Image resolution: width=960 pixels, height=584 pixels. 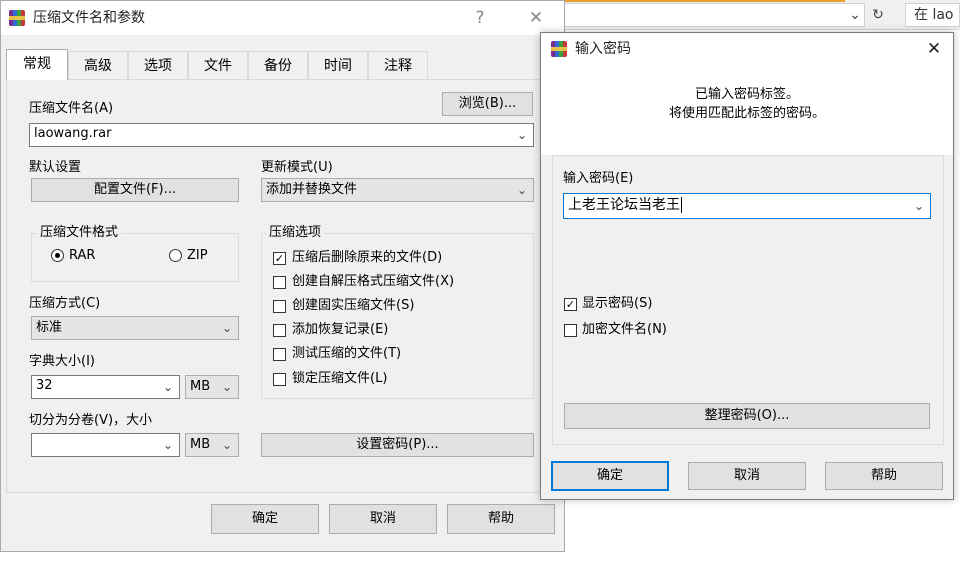 I want to click on archive-name-label: 压缩文件名(A), so click(x=71, y=108).